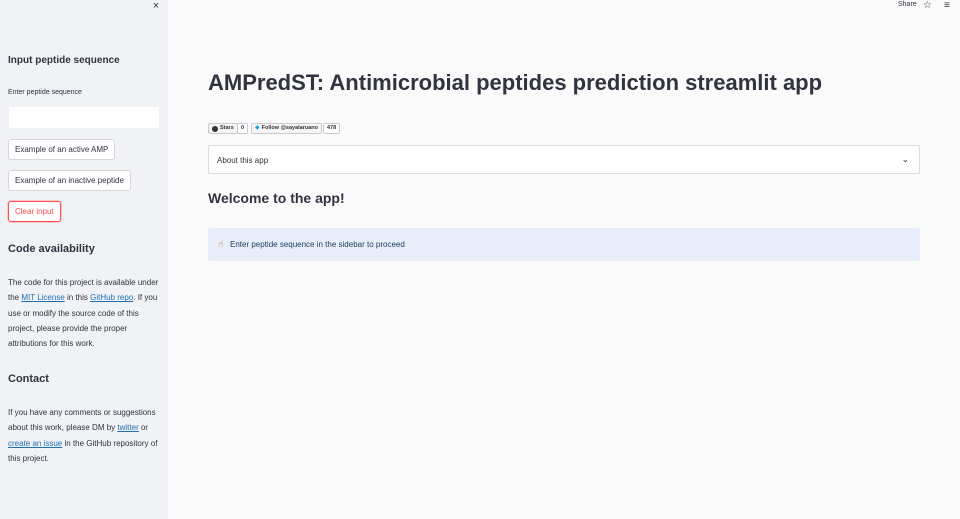 The image size is (960, 519). What do you see at coordinates (215, 128) in the screenshot?
I see `github-icon` at bounding box center [215, 128].